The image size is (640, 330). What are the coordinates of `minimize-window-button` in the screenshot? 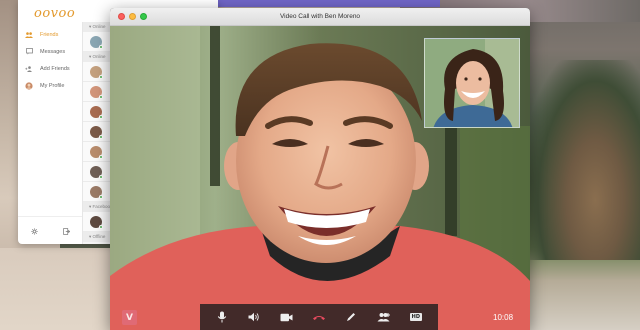 It's located at (132, 16).